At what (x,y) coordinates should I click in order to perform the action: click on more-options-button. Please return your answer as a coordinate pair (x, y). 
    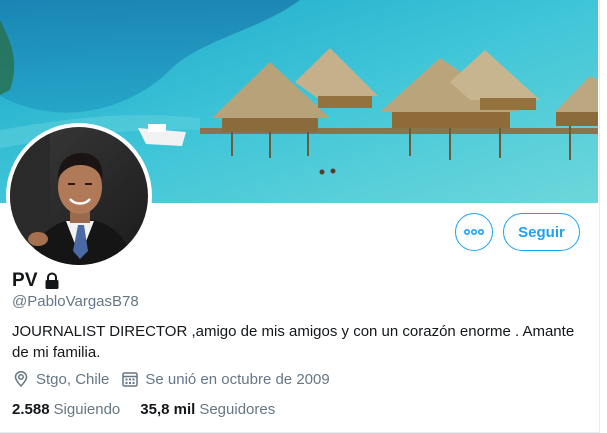
    Looking at the image, I should click on (474, 232).